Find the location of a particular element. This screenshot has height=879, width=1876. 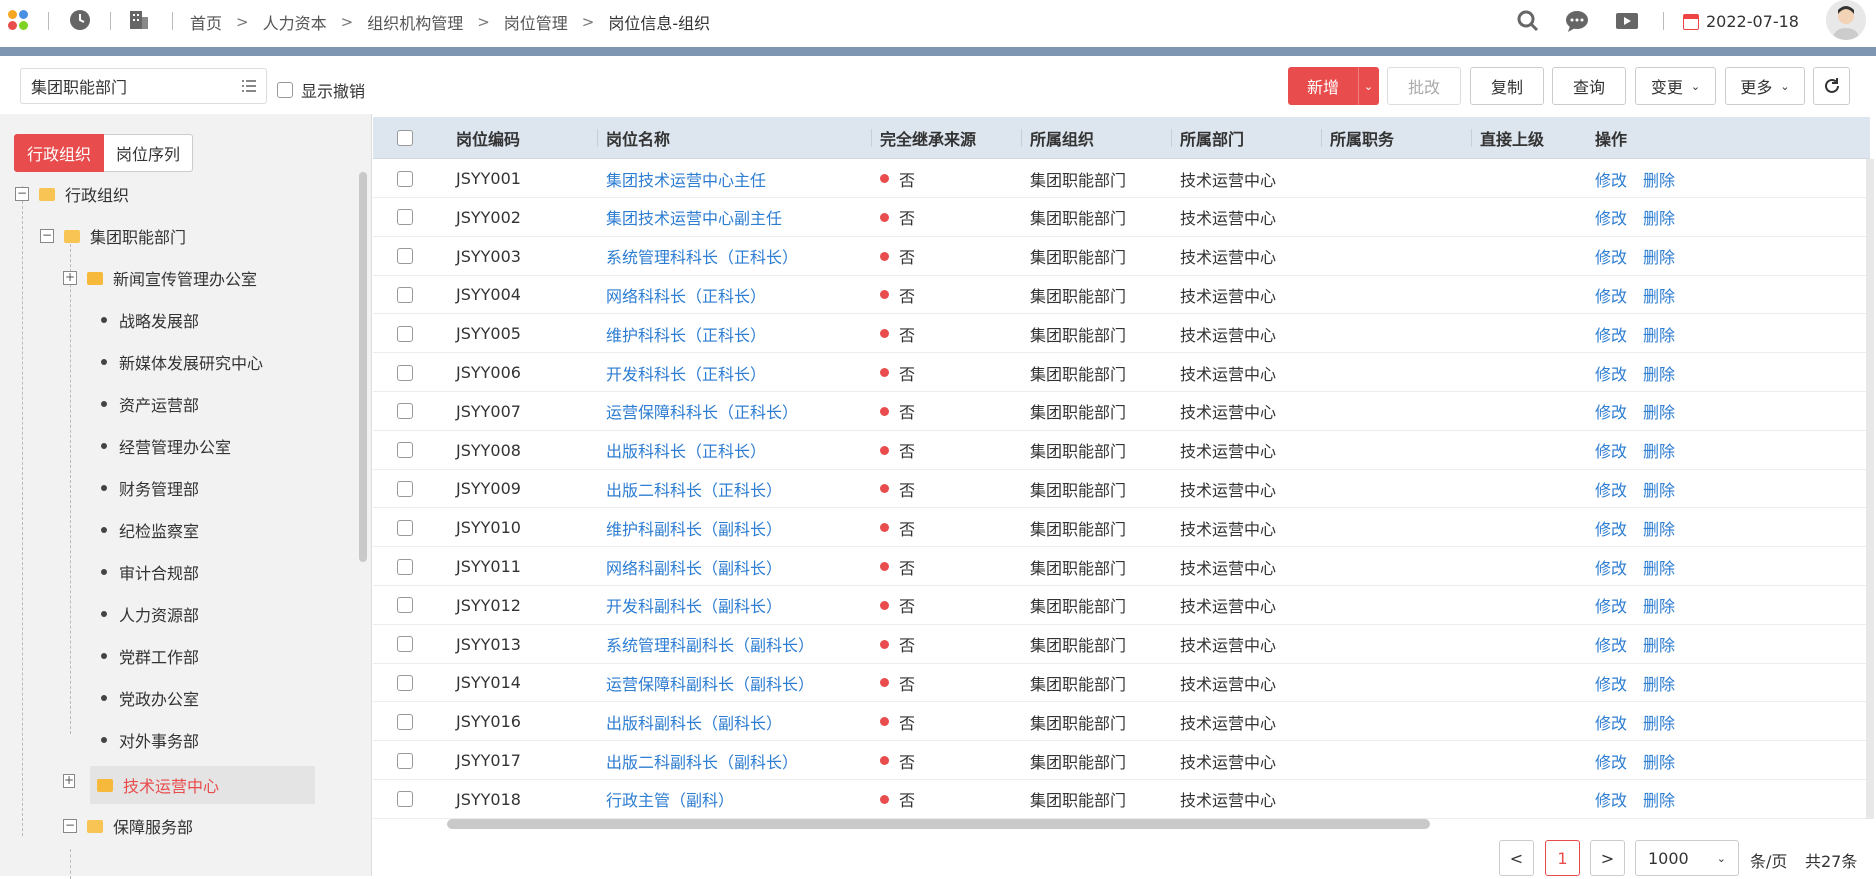

breadcrumb-post-mgmt: 岗位管理 is located at coordinates (536, 22).